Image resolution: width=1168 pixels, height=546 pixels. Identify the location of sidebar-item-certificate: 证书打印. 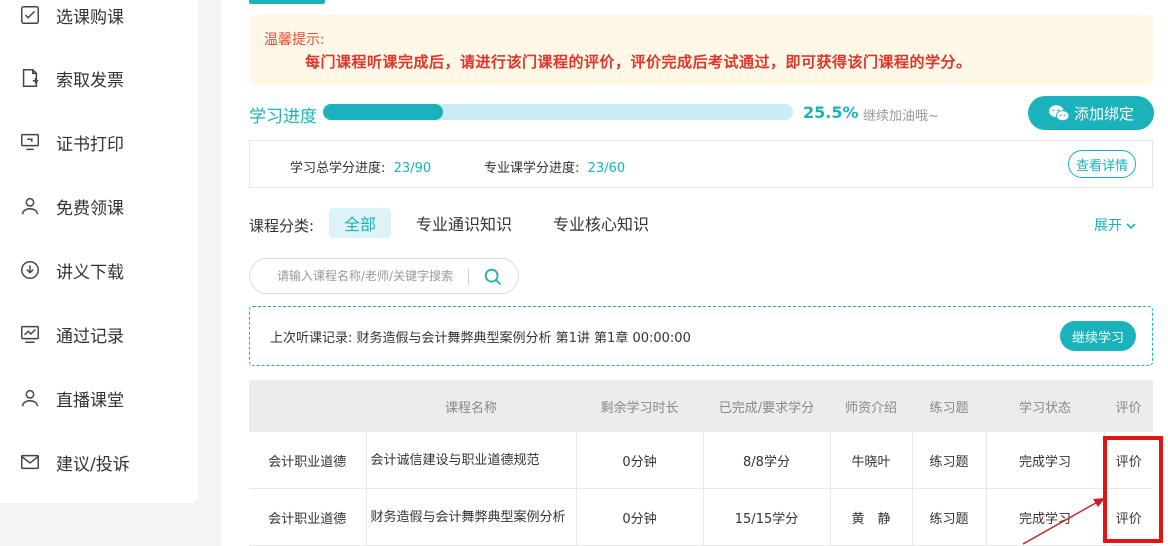
(71, 142).